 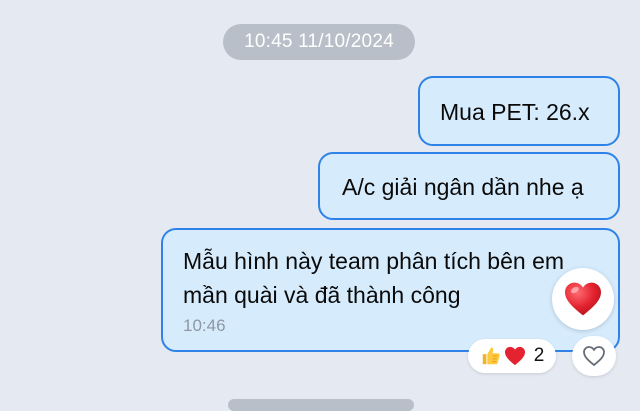 I want to click on reaction-count: 2, so click(x=539, y=355).